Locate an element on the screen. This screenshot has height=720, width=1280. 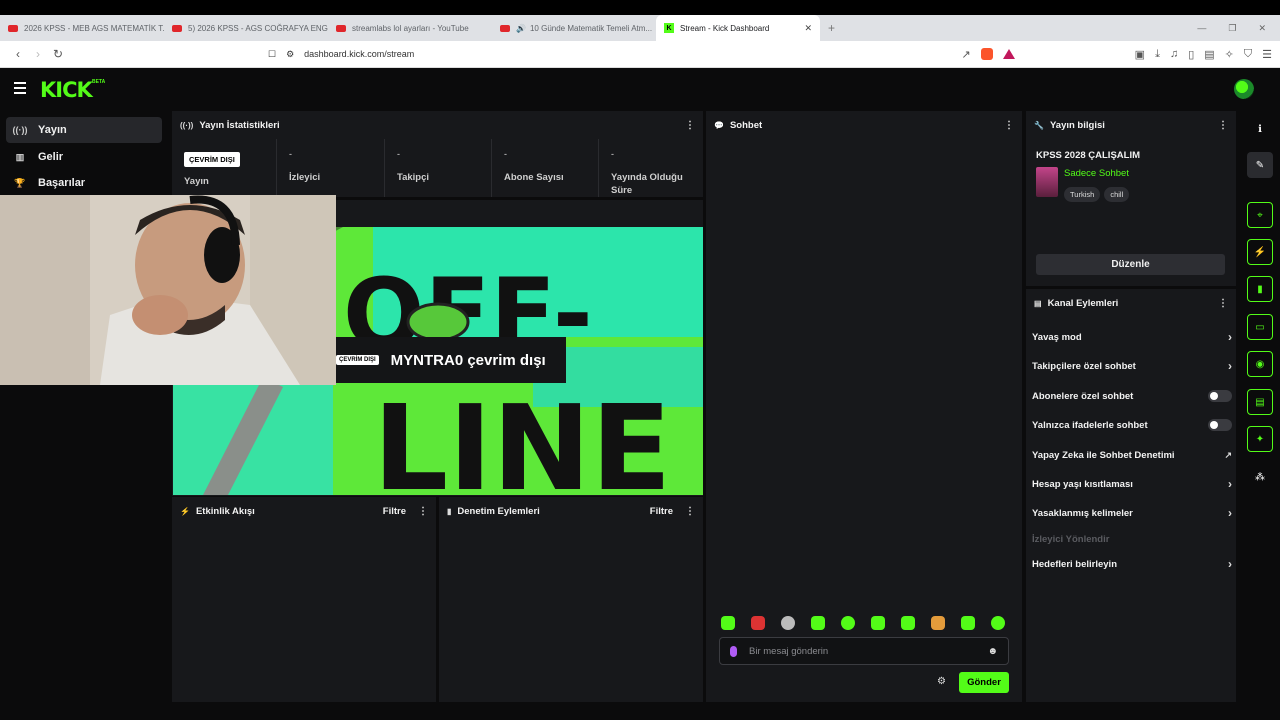
mic-icon is located at coordinates (733, 651).